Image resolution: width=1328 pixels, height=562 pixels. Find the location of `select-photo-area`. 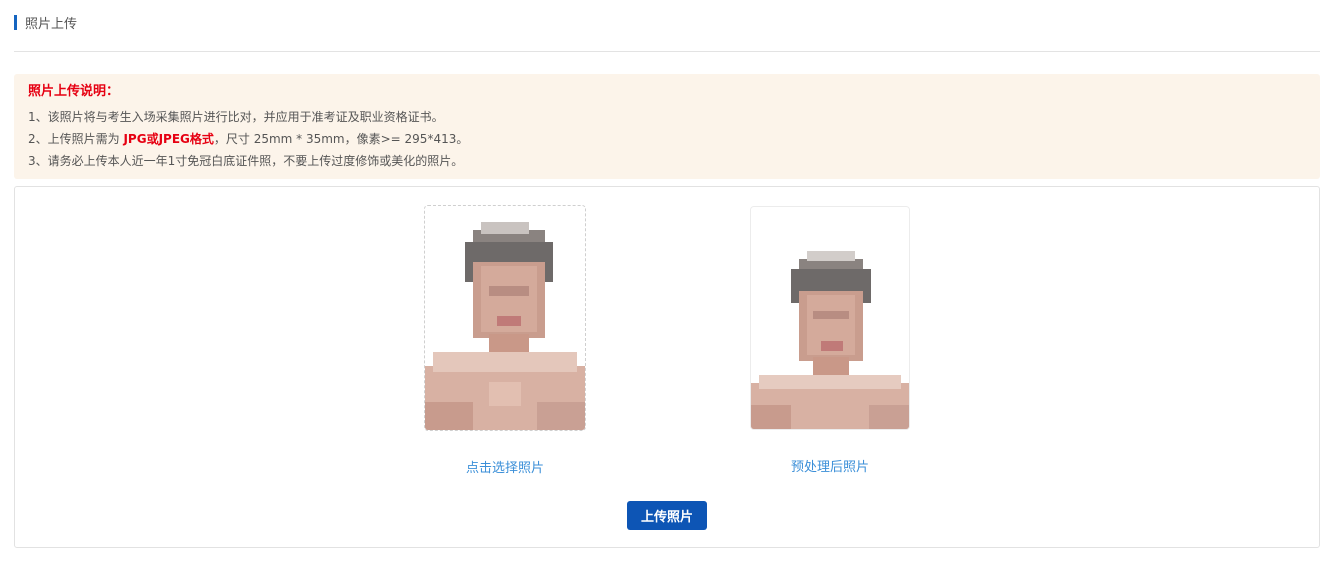

select-photo-area is located at coordinates (505, 318).